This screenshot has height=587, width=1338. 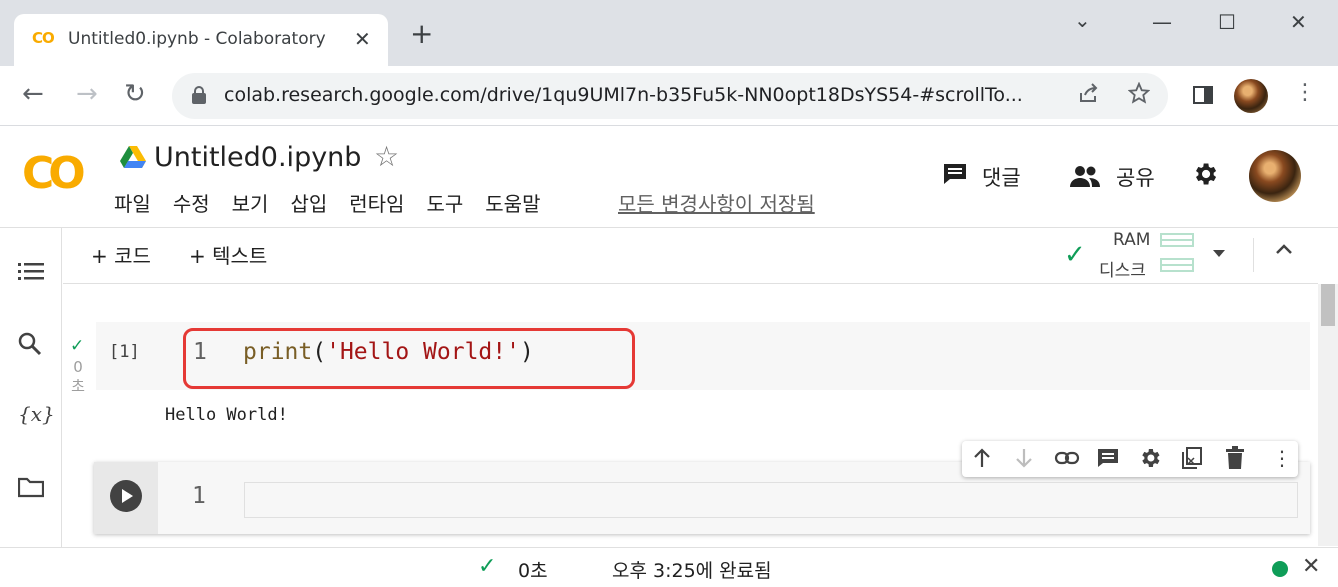 I want to click on execution-time: 0초, so click(x=78, y=376).